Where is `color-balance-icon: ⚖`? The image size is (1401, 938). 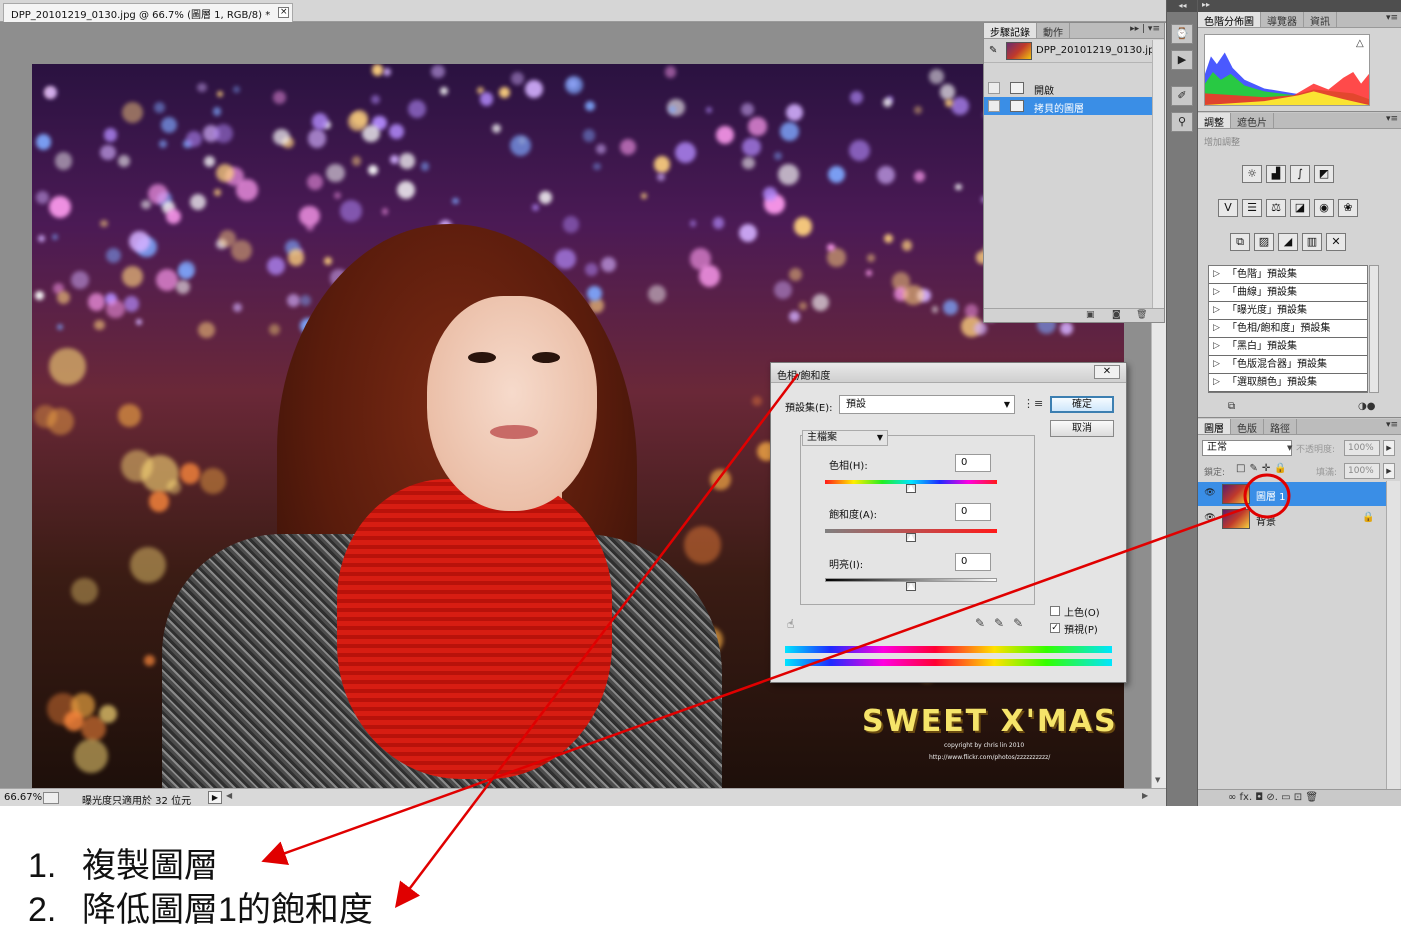
color-balance-icon: ⚖ is located at coordinates (1276, 208).